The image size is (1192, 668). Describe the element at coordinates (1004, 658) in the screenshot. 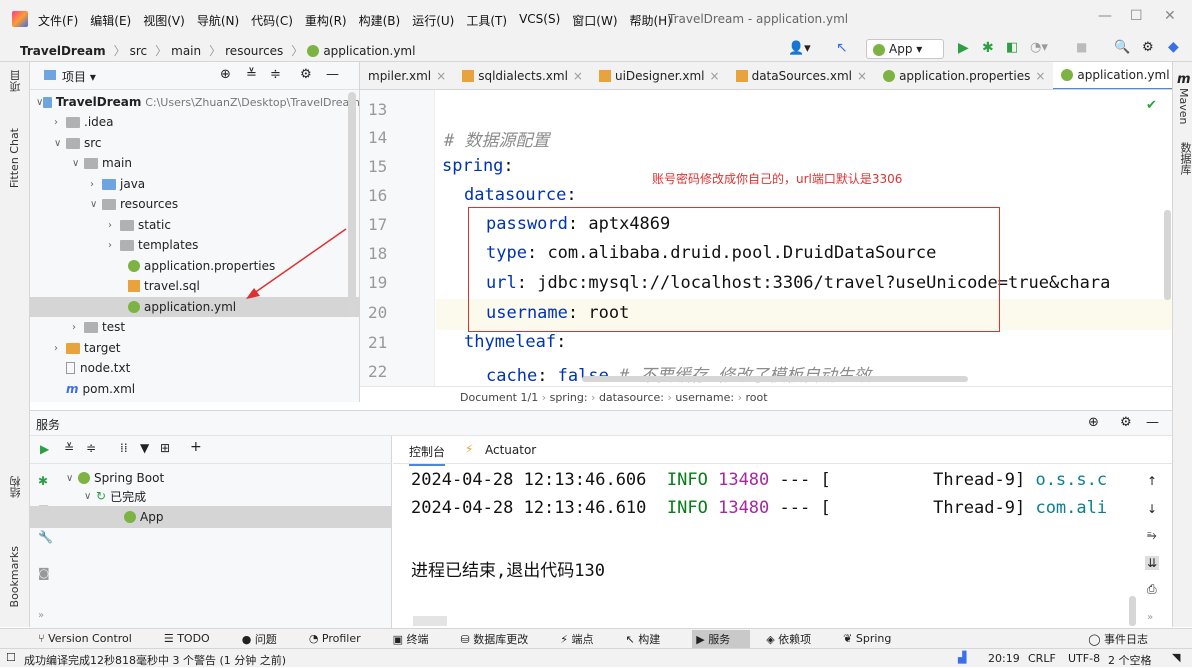

I see `caret-position: 20:19` at that location.